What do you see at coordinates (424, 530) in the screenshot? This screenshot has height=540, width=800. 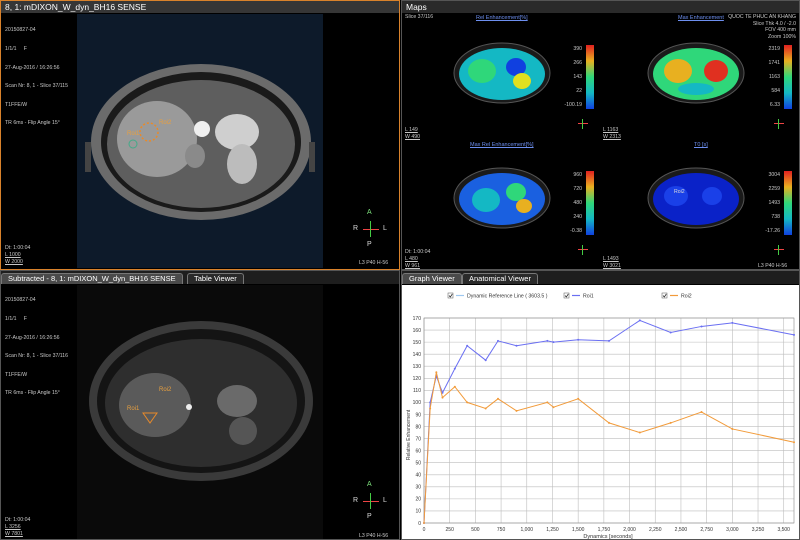 I see `x-tick-label: 0` at bounding box center [424, 530].